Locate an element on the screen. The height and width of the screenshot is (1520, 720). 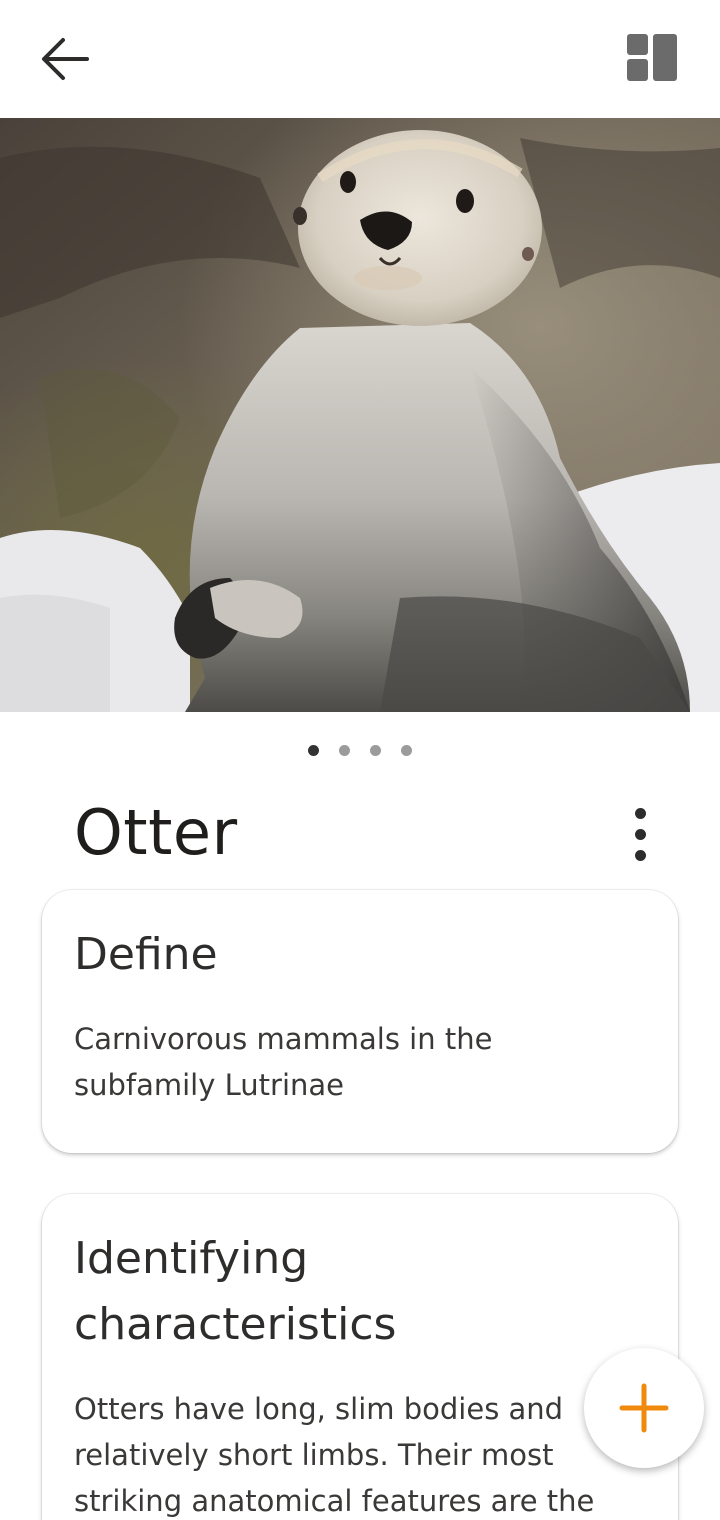
plus-icon is located at coordinates (644, 1408).